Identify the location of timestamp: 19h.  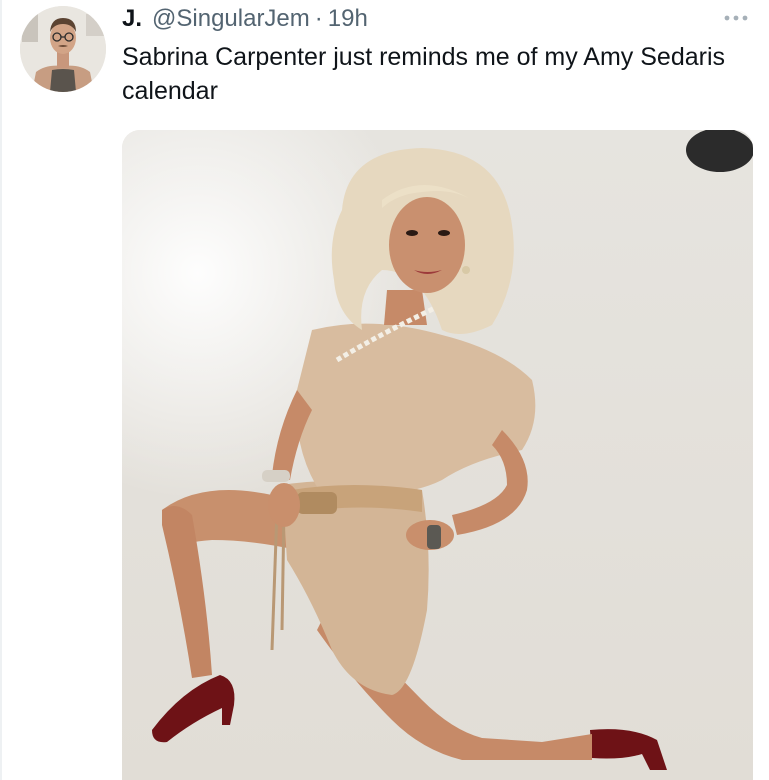
(348, 19).